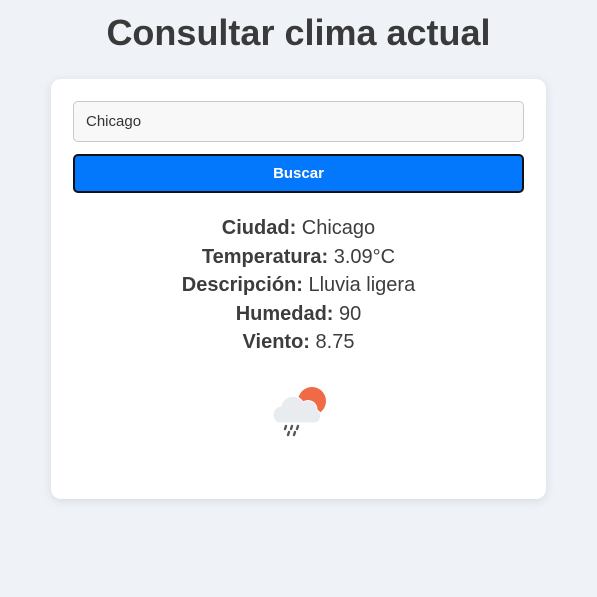 The width and height of the screenshot is (597, 597). Describe the element at coordinates (299, 412) in the screenshot. I see `light-rain-cloud-sun-icon` at that location.